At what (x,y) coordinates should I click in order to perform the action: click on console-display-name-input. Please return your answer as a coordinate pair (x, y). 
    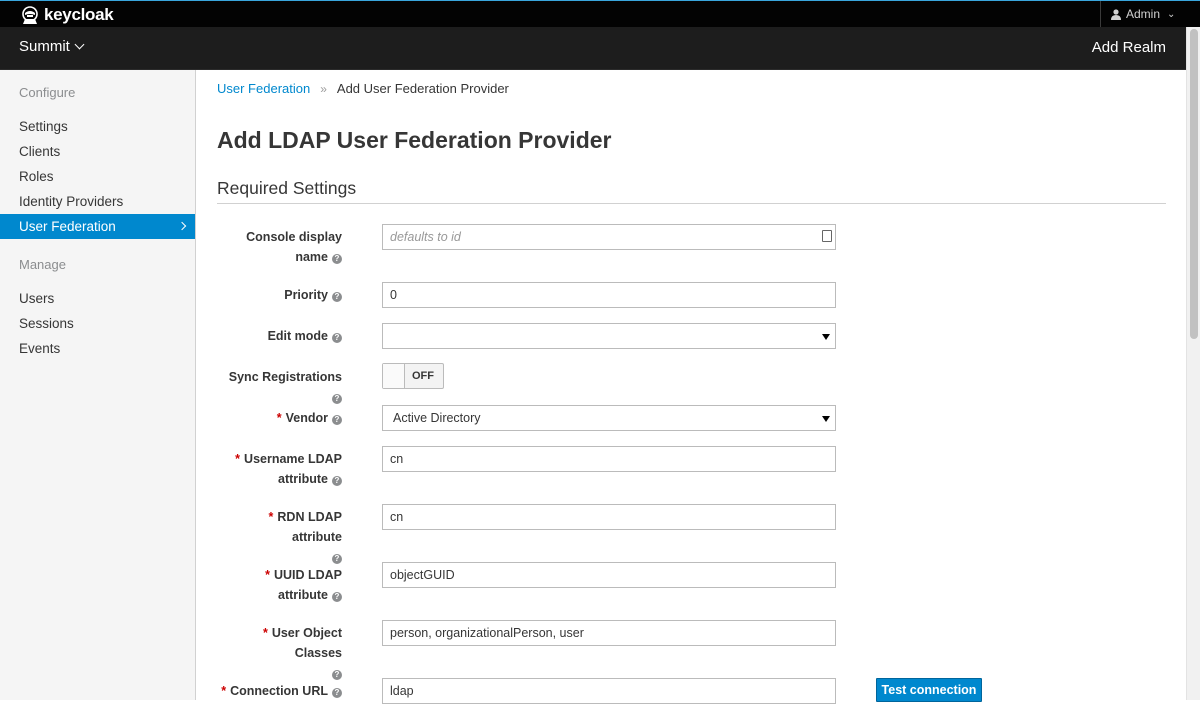
    Looking at the image, I should click on (609, 237).